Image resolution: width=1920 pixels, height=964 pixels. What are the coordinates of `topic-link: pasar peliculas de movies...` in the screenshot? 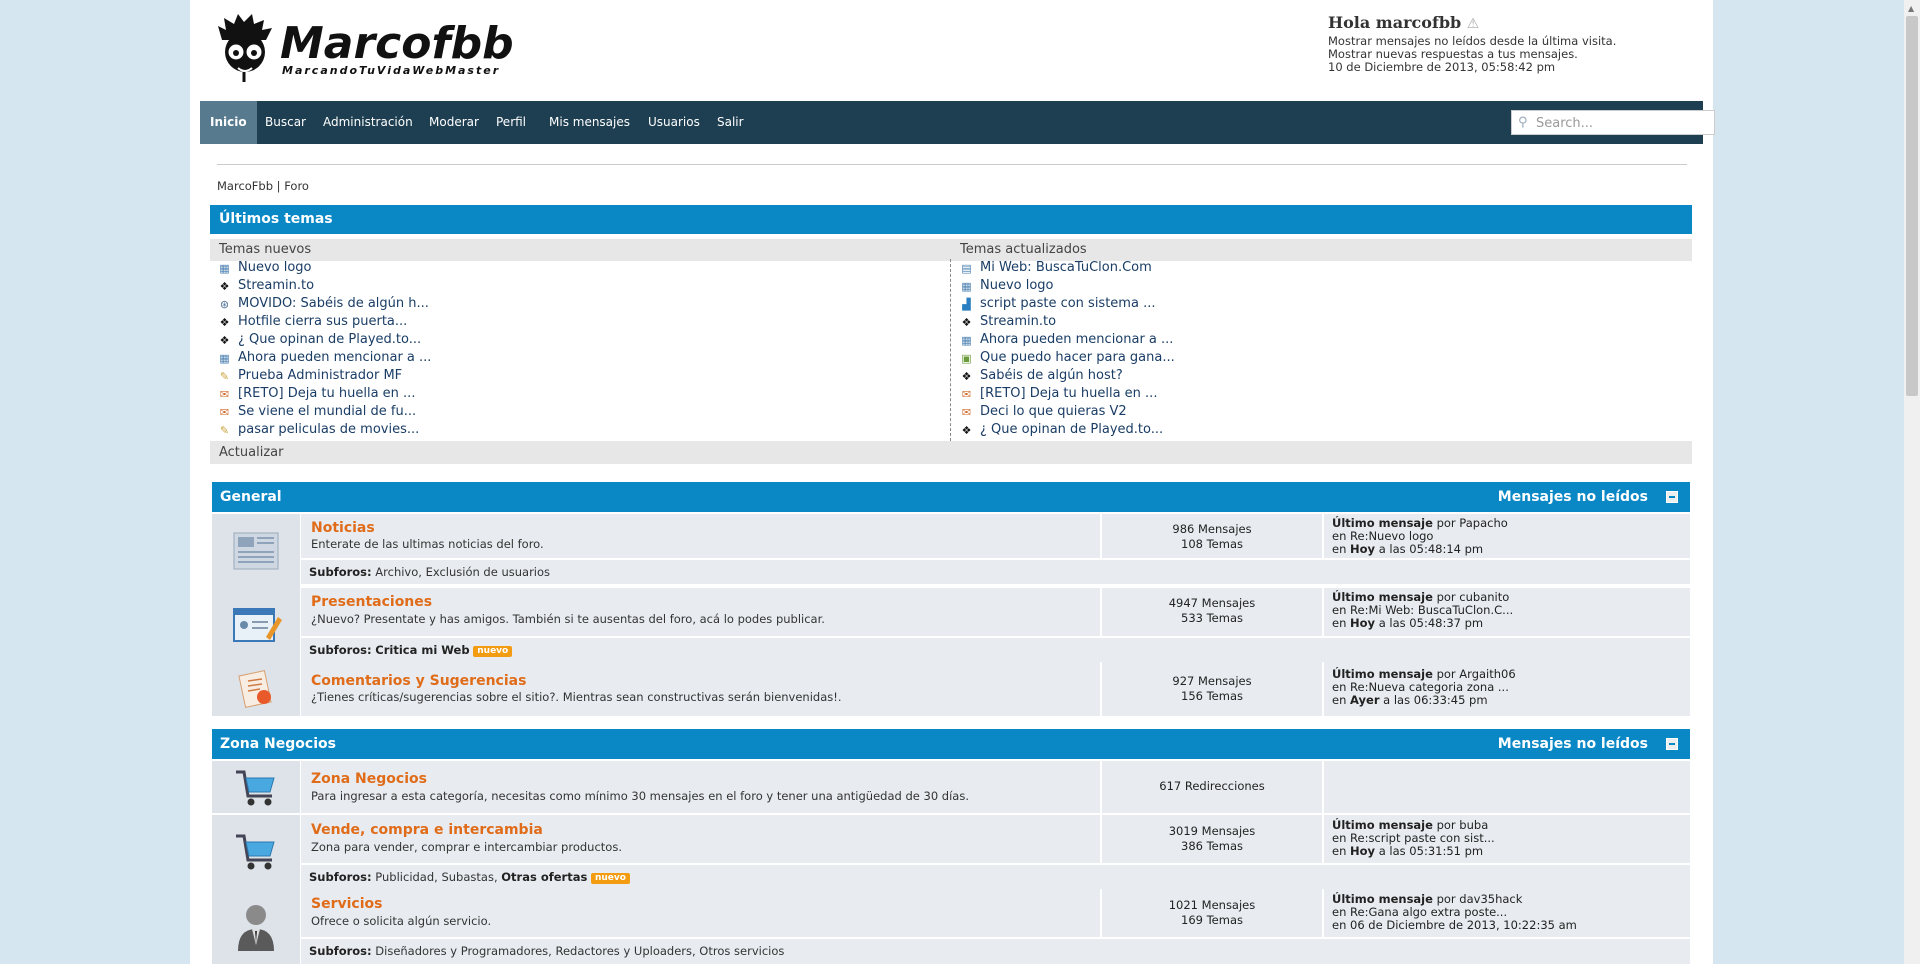 It's located at (328, 429).